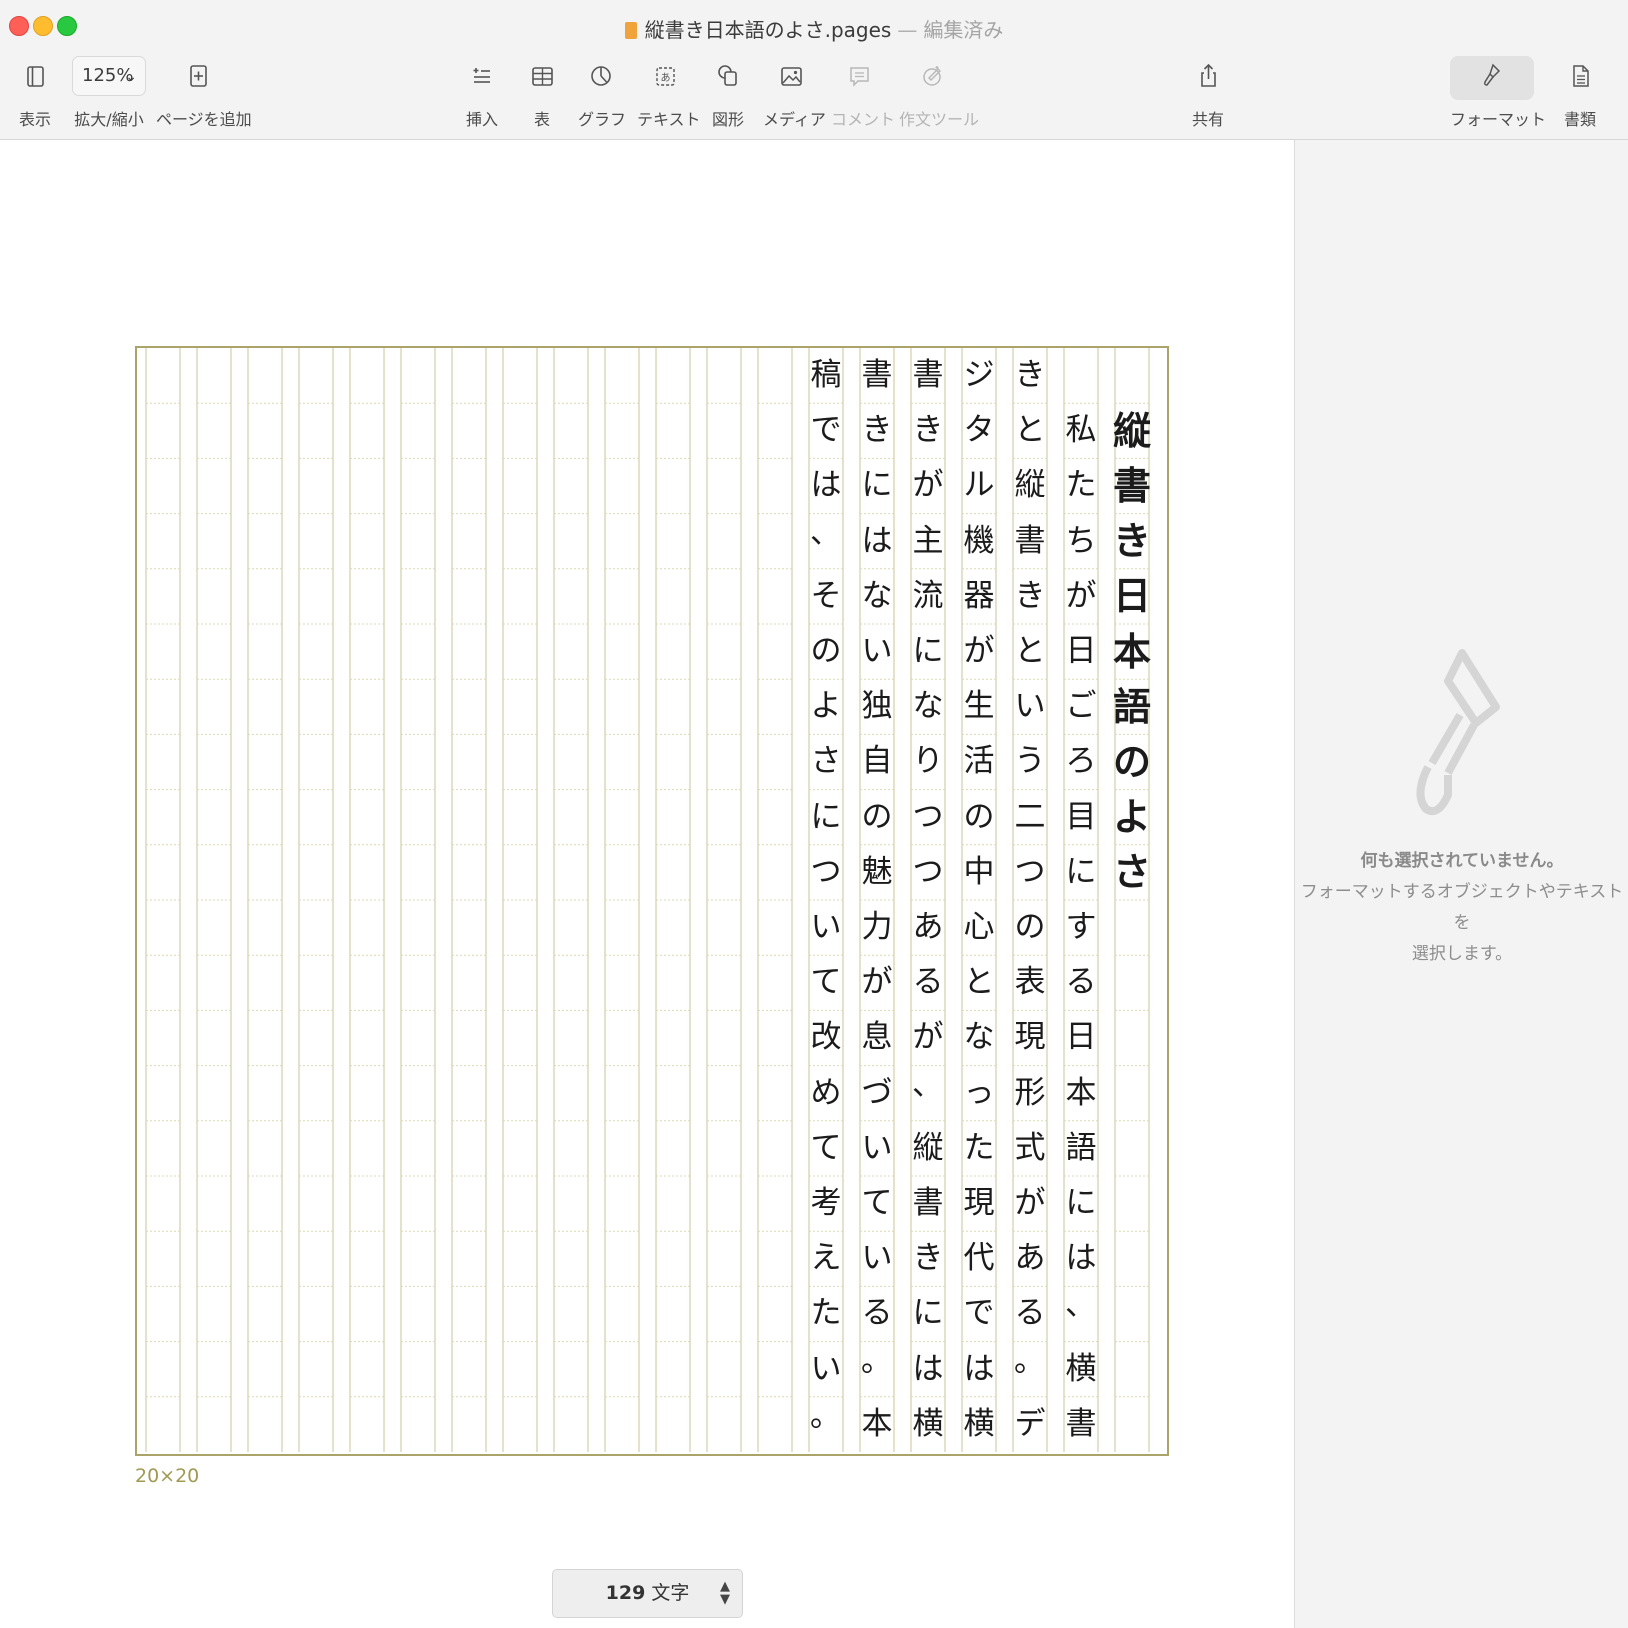  What do you see at coordinates (877, 1369) in the screenshot?
I see `body-character: 。` at bounding box center [877, 1369].